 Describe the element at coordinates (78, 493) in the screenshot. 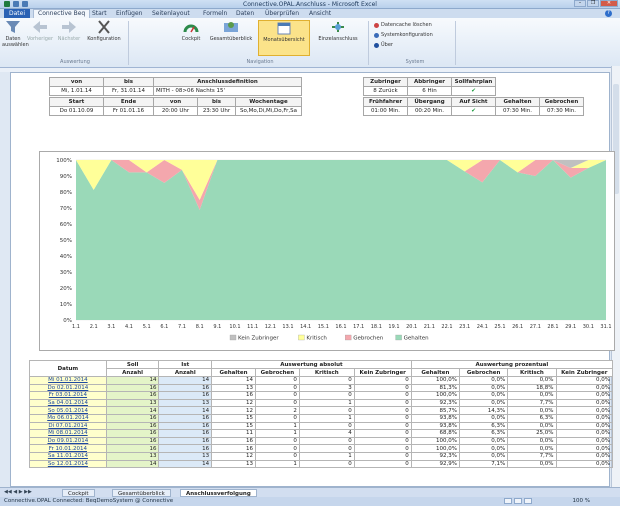

I see `sheet-tab-cockpit: Cockpit` at that location.